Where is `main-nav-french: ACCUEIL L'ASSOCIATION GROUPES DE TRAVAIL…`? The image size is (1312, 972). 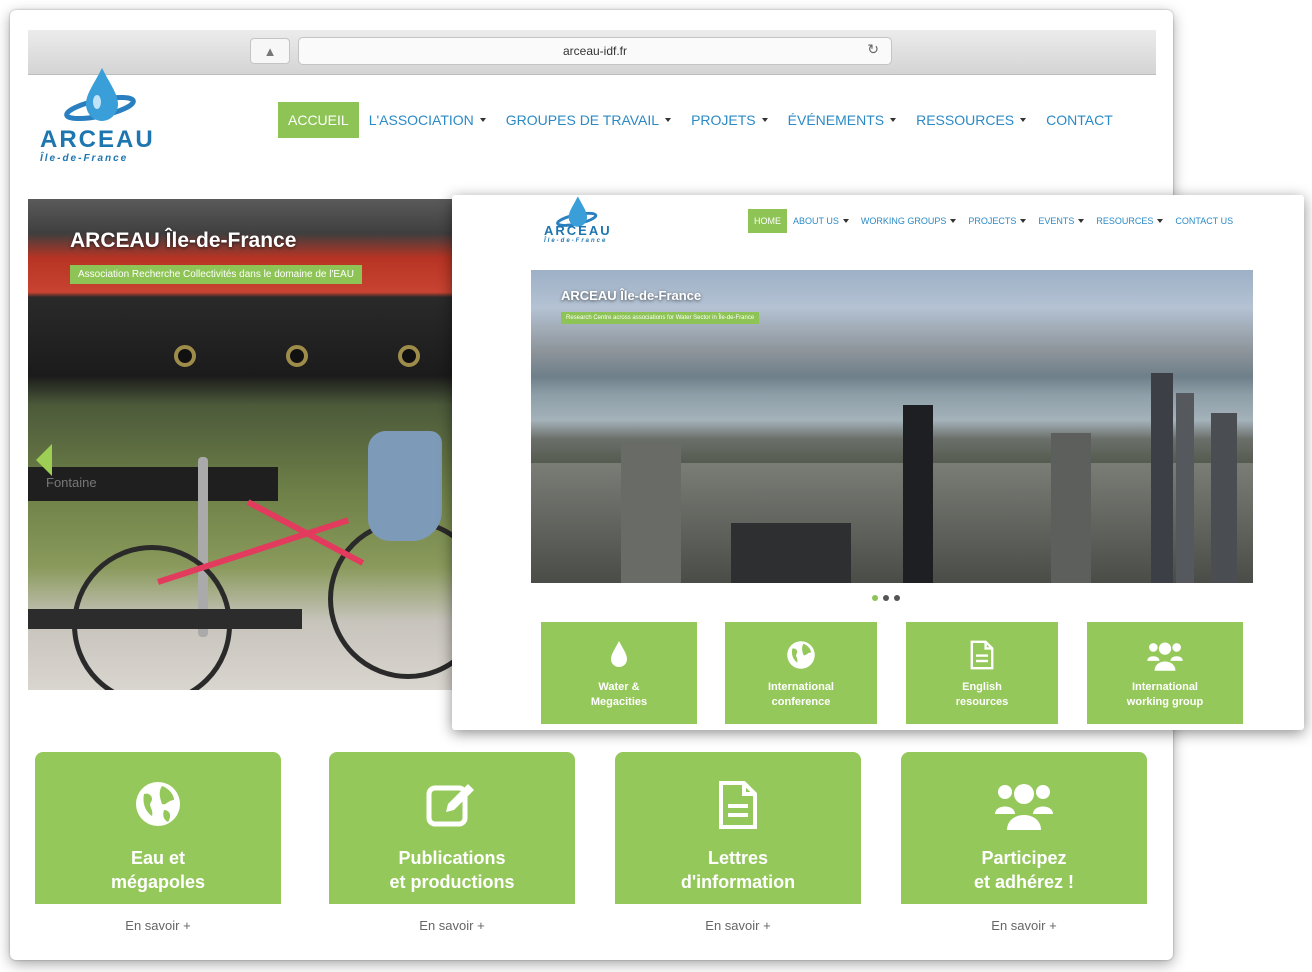 main-nav-french: ACCUEIL L'ASSOCIATION GROUPES DE TRAVAIL… is located at coordinates (700, 120).